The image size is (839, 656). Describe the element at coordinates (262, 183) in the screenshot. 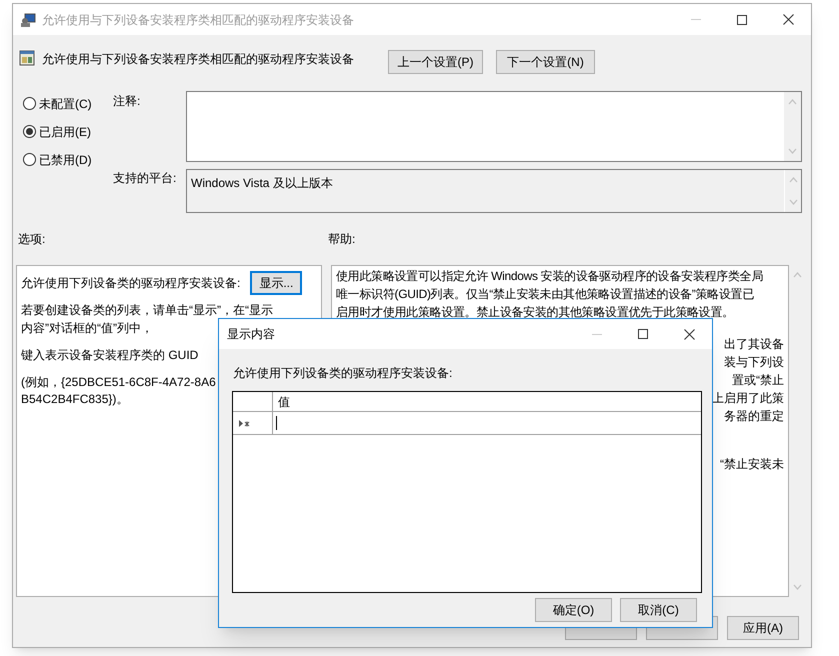

I see `platform-value: Windows Vista 及以上版本` at that location.